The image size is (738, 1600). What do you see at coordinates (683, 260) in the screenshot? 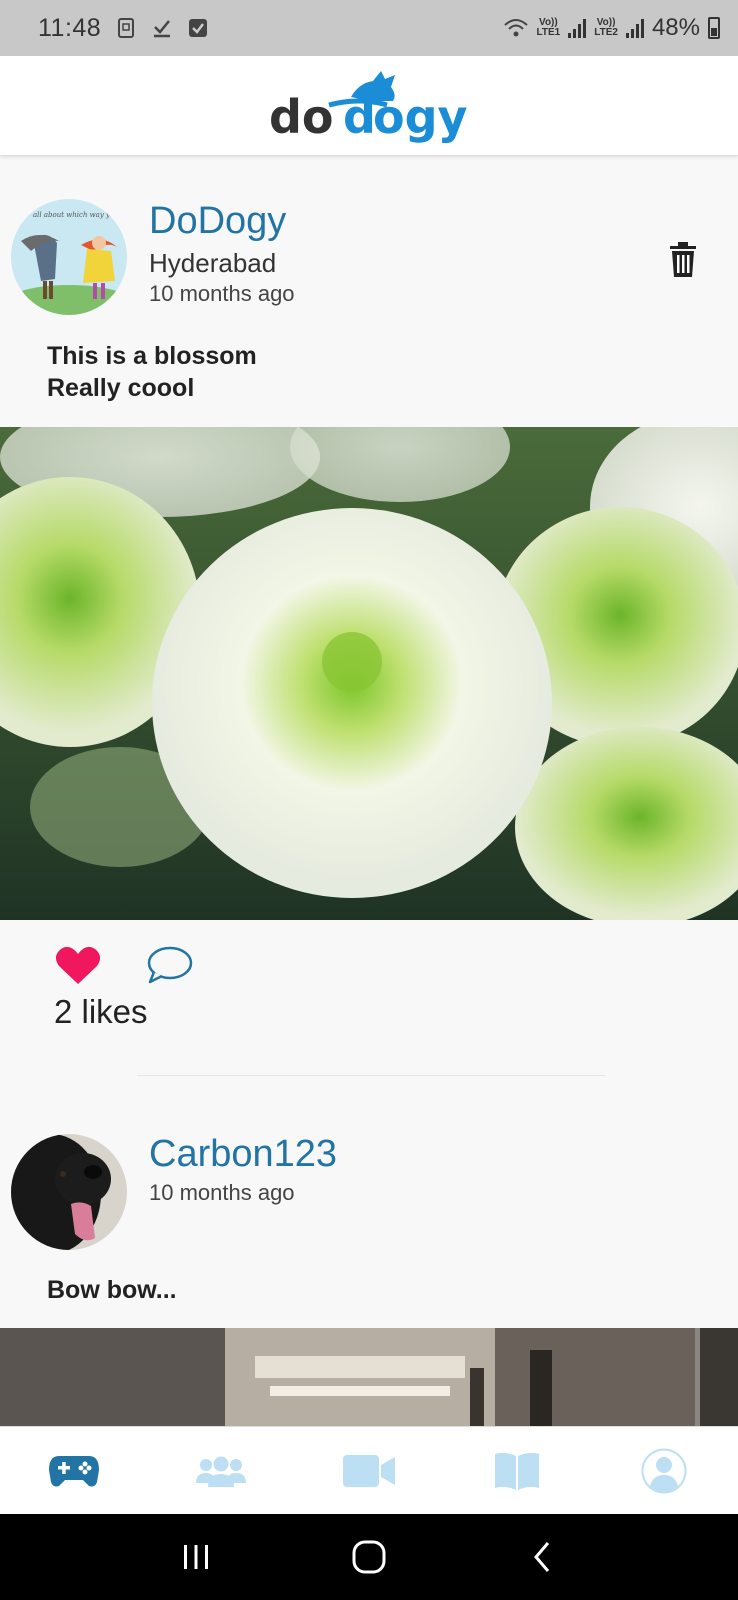
I see `trash-icon` at bounding box center [683, 260].